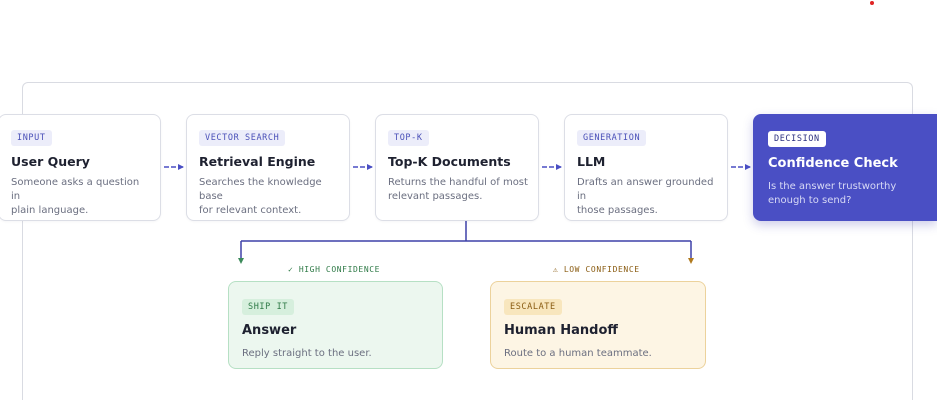 The width and height of the screenshot is (937, 400). What do you see at coordinates (268, 307) in the screenshot?
I see `card-tag: SHIP IT` at bounding box center [268, 307].